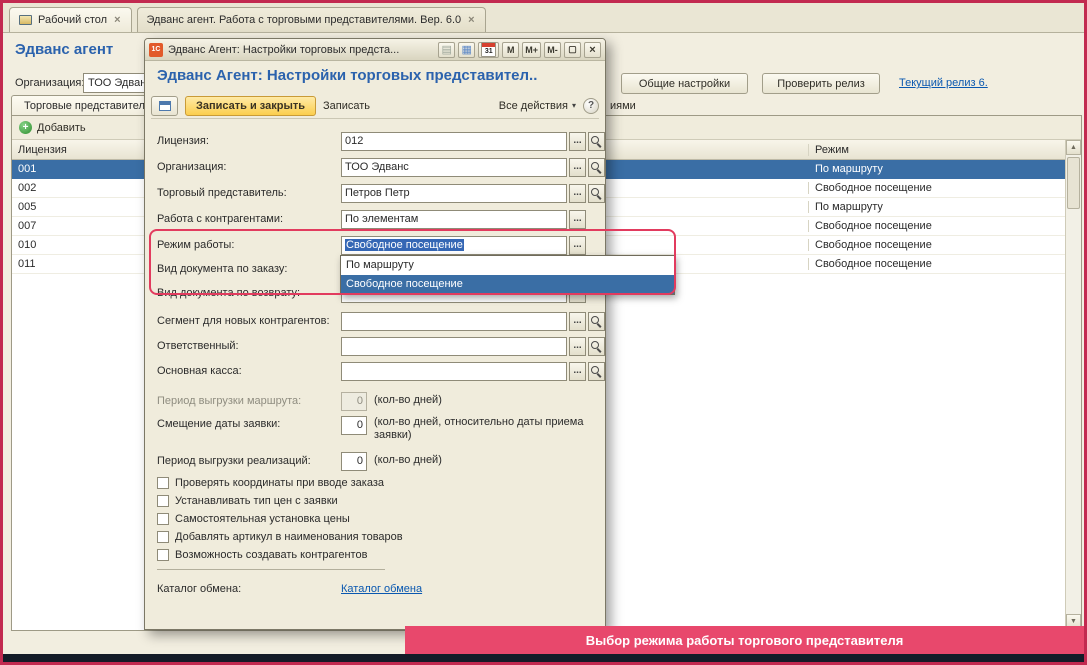  Describe the element at coordinates (346, 106) in the screenshot. I see `save-button: Записать` at that location.